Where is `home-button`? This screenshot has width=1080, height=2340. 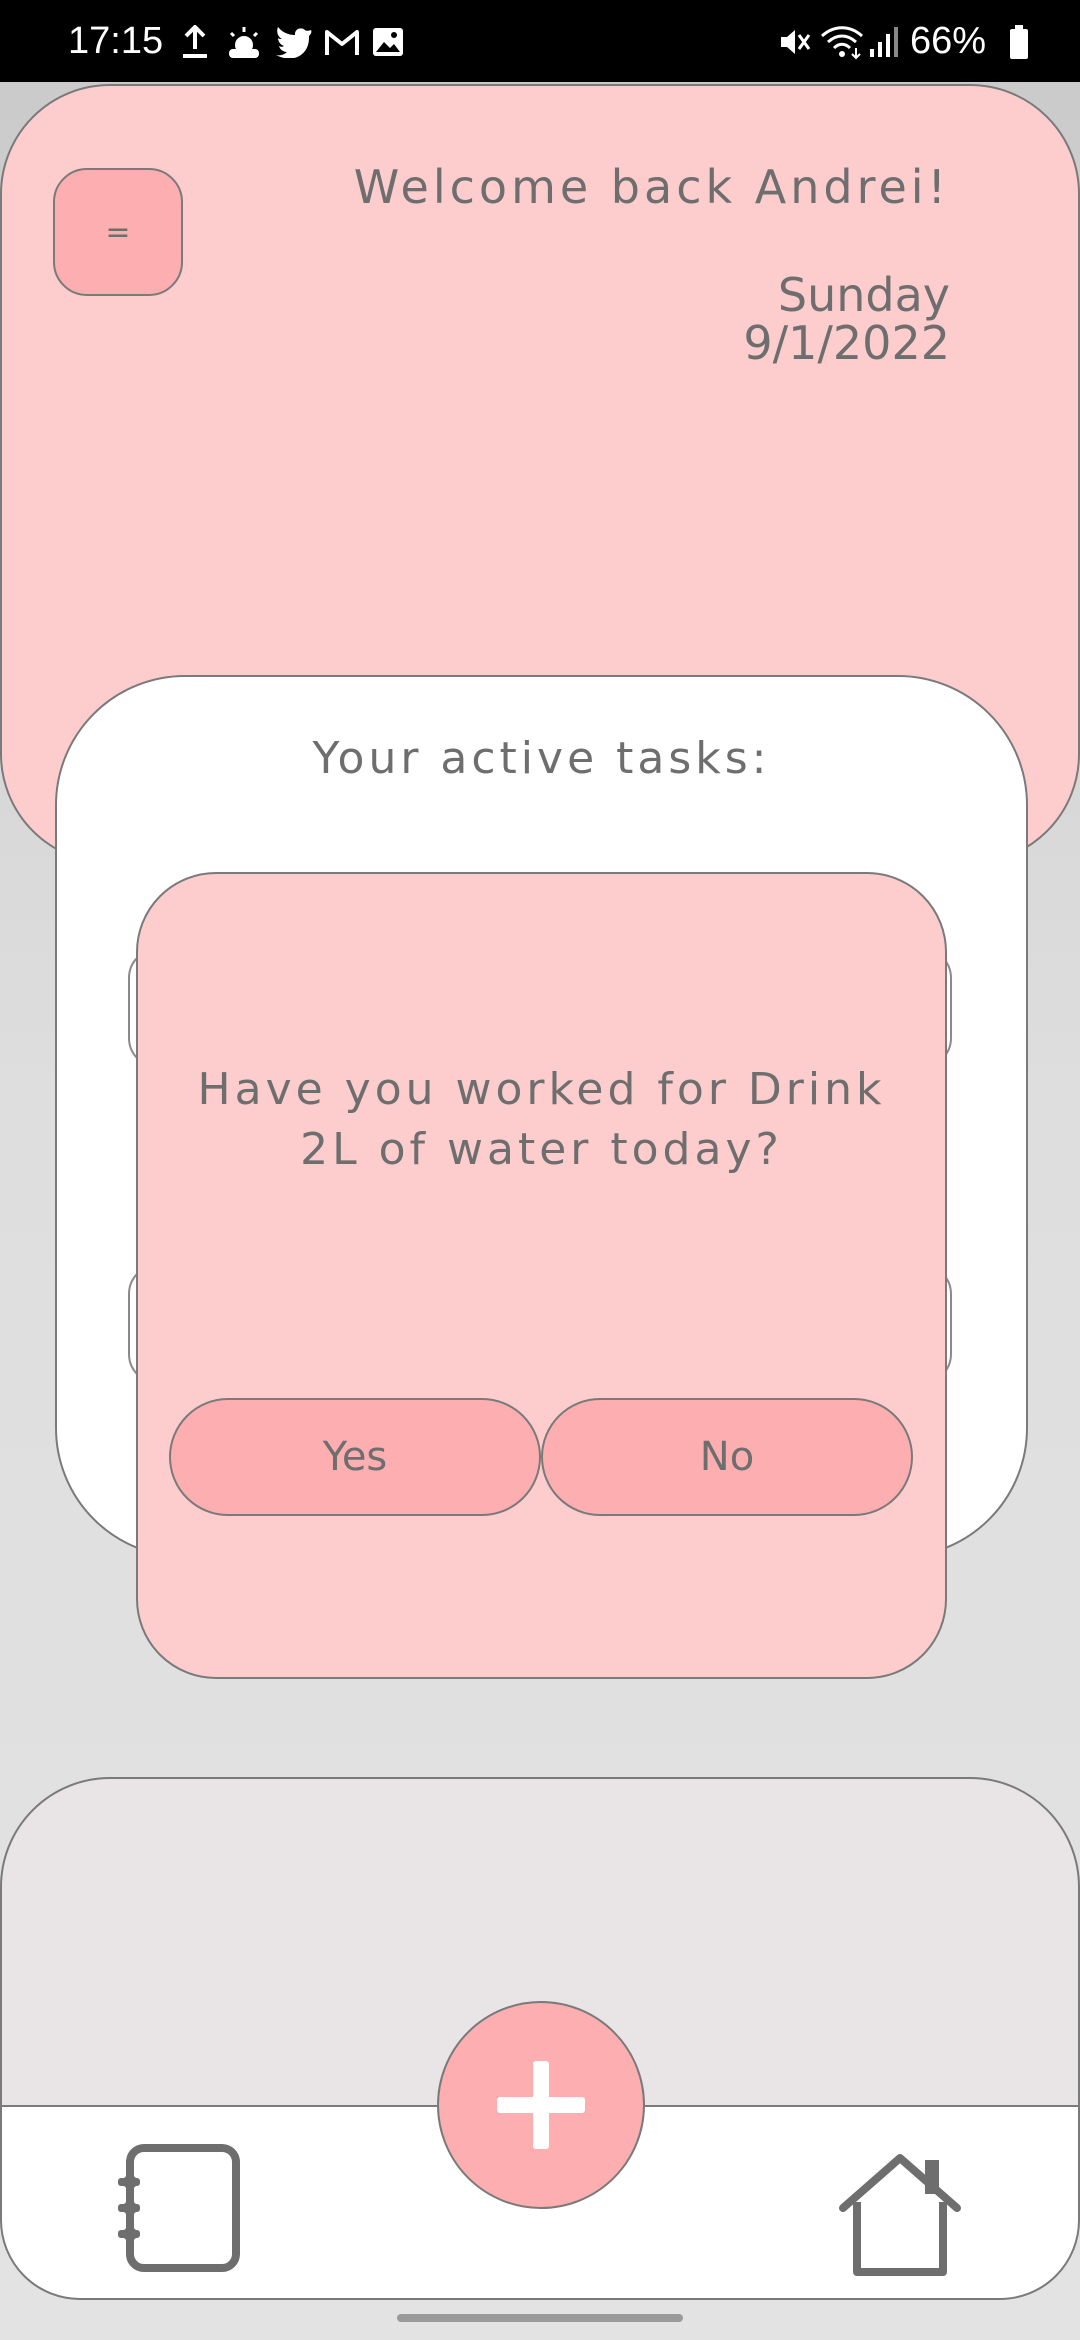 home-button is located at coordinates (900, 2215).